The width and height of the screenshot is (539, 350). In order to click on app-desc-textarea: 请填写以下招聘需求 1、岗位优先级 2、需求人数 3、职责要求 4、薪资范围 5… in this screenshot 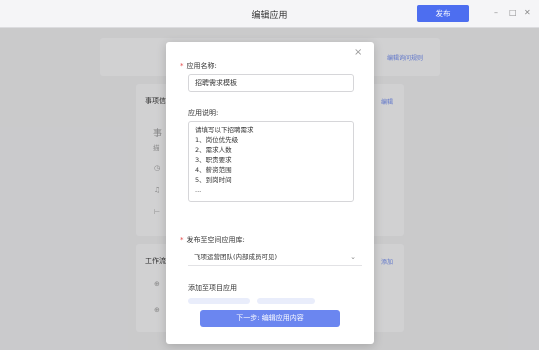, I will do `click(271, 161)`.